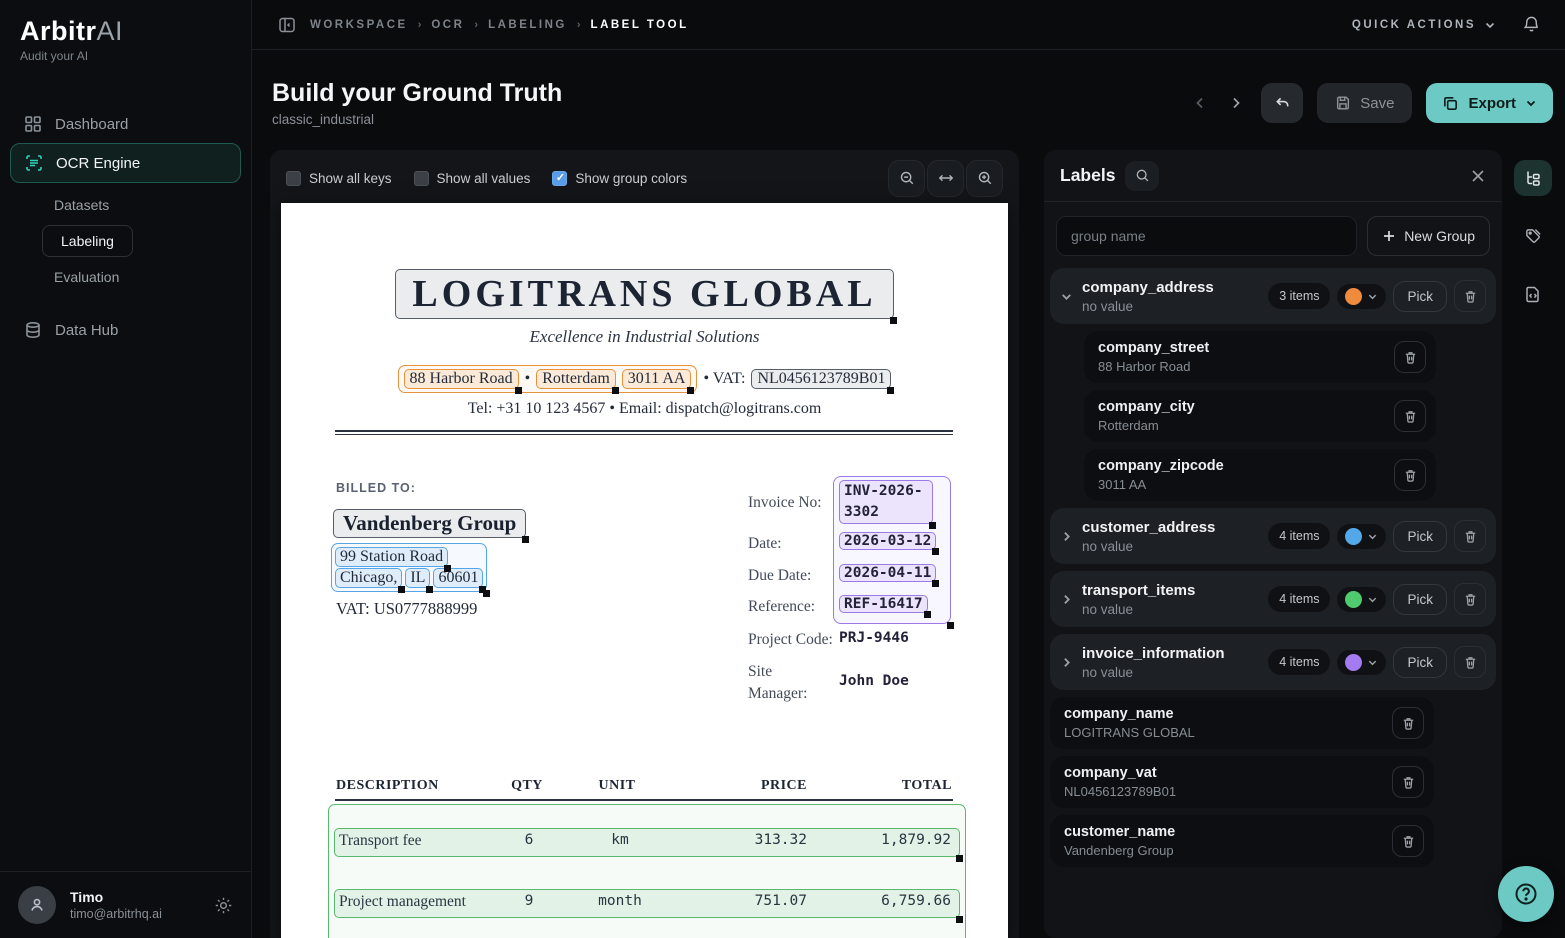 This screenshot has width=1565, height=938. What do you see at coordinates (1242, 723) in the screenshot?
I see `label-row-company-name: company_name LOGITRANS GLOBAL` at bounding box center [1242, 723].